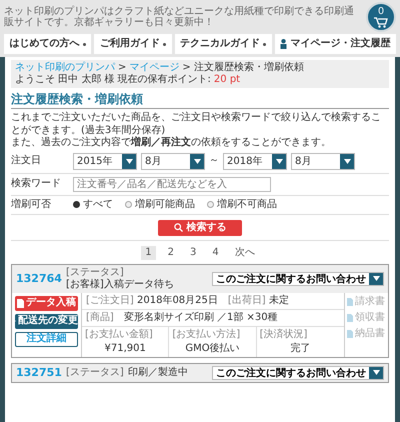 The width and height of the screenshot is (400, 422). What do you see at coordinates (247, 300) in the screenshot?
I see `info-label: [出荷日]` at bounding box center [247, 300].